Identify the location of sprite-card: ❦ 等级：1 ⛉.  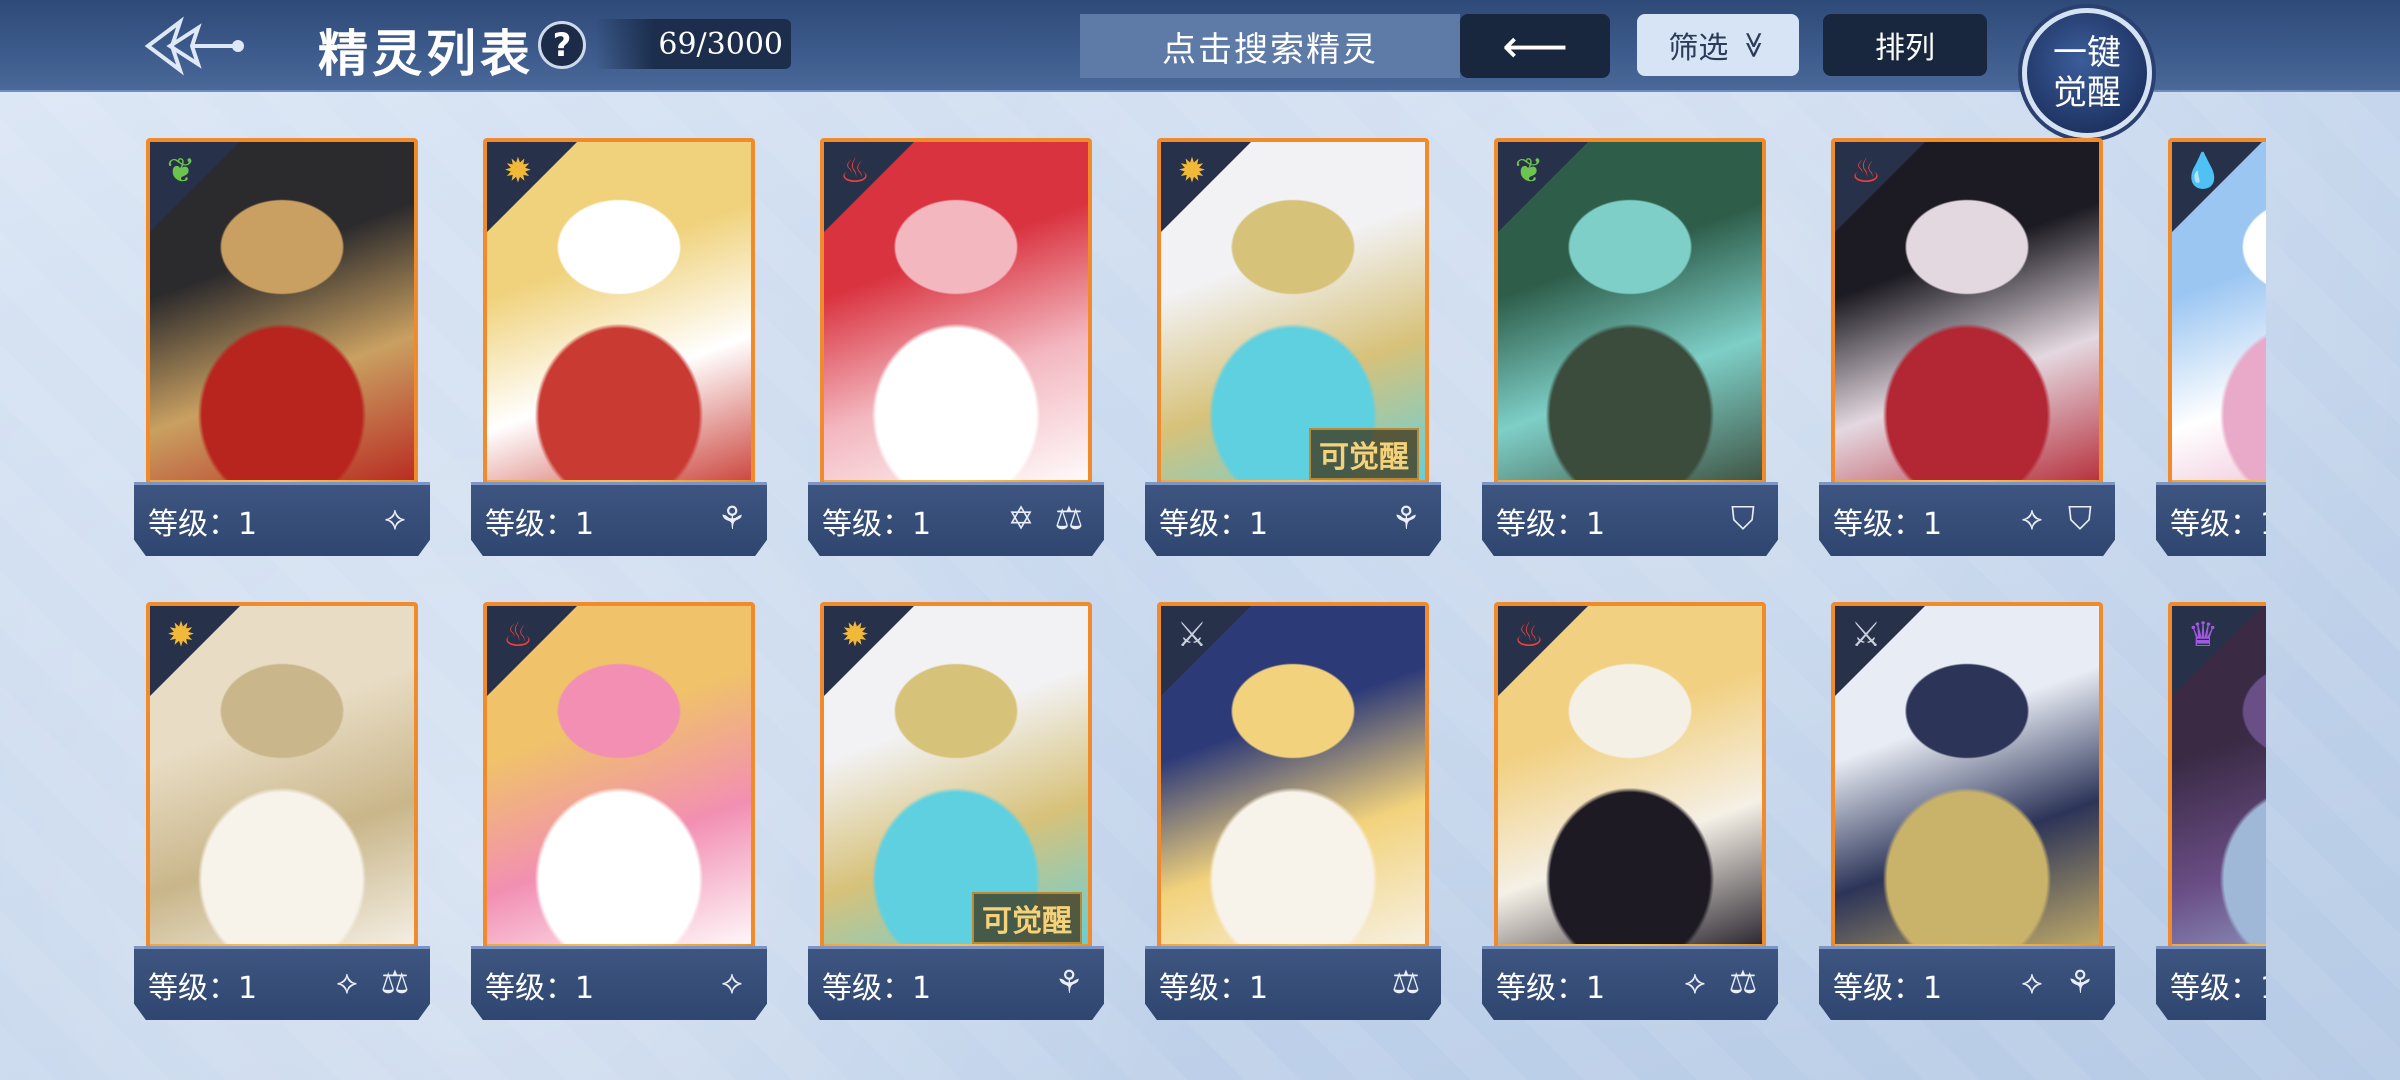
(1630, 346).